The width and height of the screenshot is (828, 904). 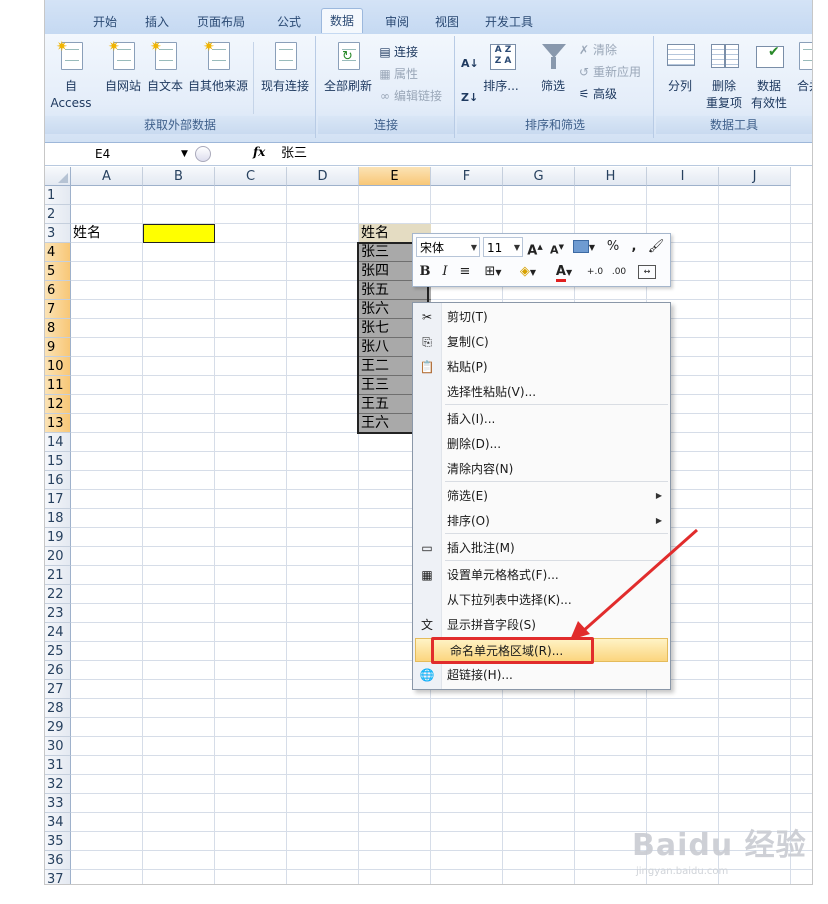 I want to click on annotation-arrow-icon, so click(x=634, y=584).